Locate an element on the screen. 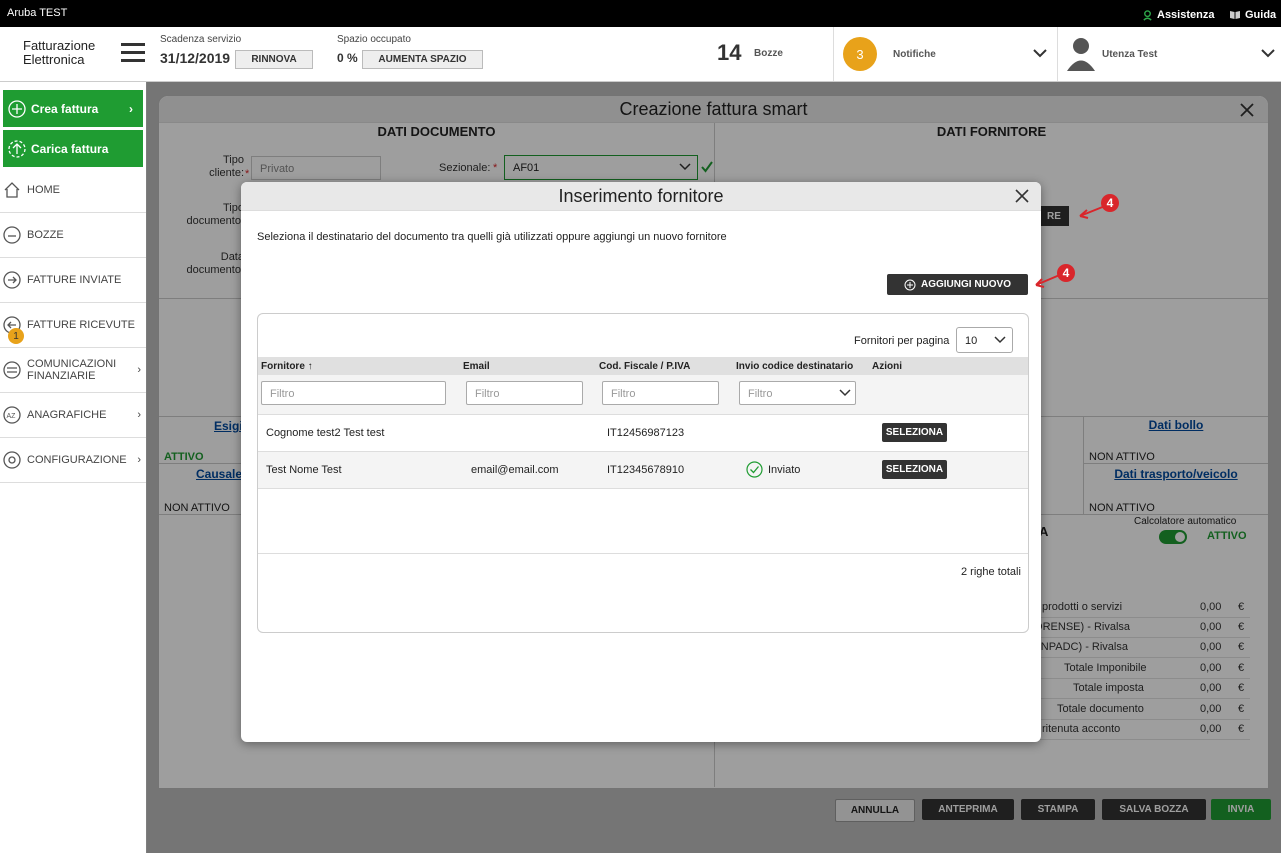  assistenza-link: Assistenza is located at coordinates (1178, 15).